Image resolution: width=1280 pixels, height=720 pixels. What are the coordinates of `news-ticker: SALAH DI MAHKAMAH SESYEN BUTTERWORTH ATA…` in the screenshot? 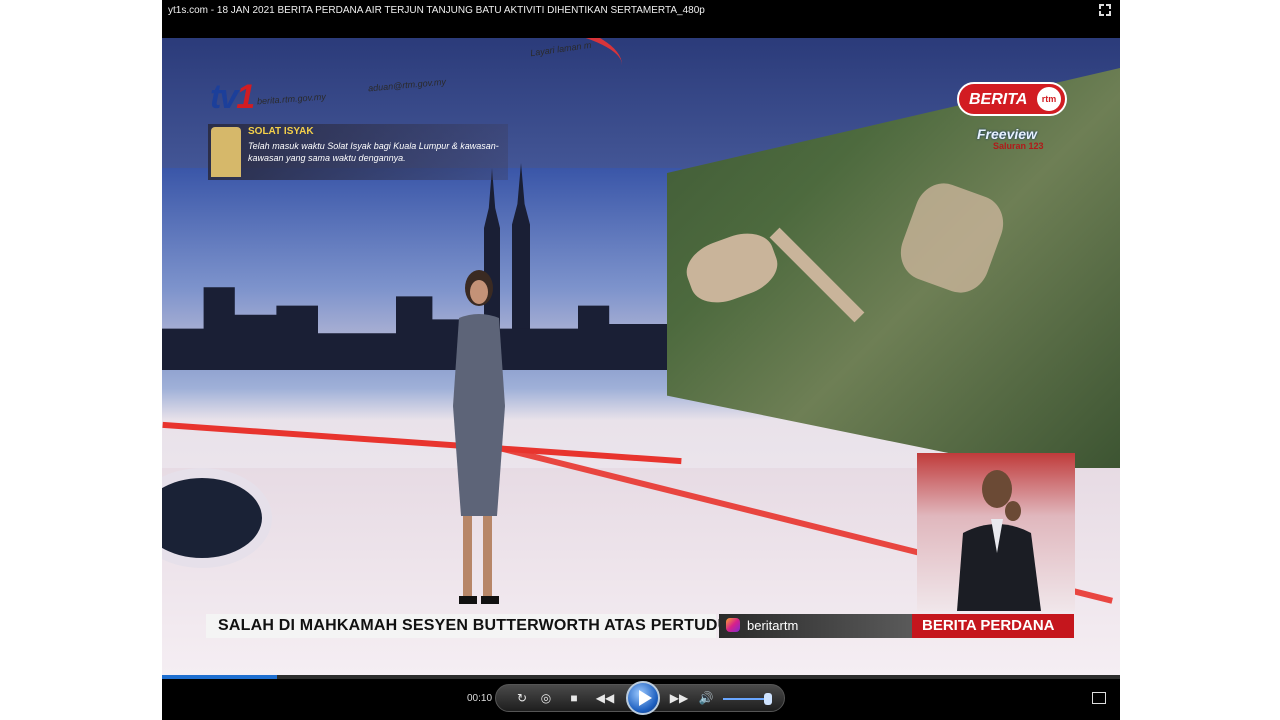 It's located at (640, 626).